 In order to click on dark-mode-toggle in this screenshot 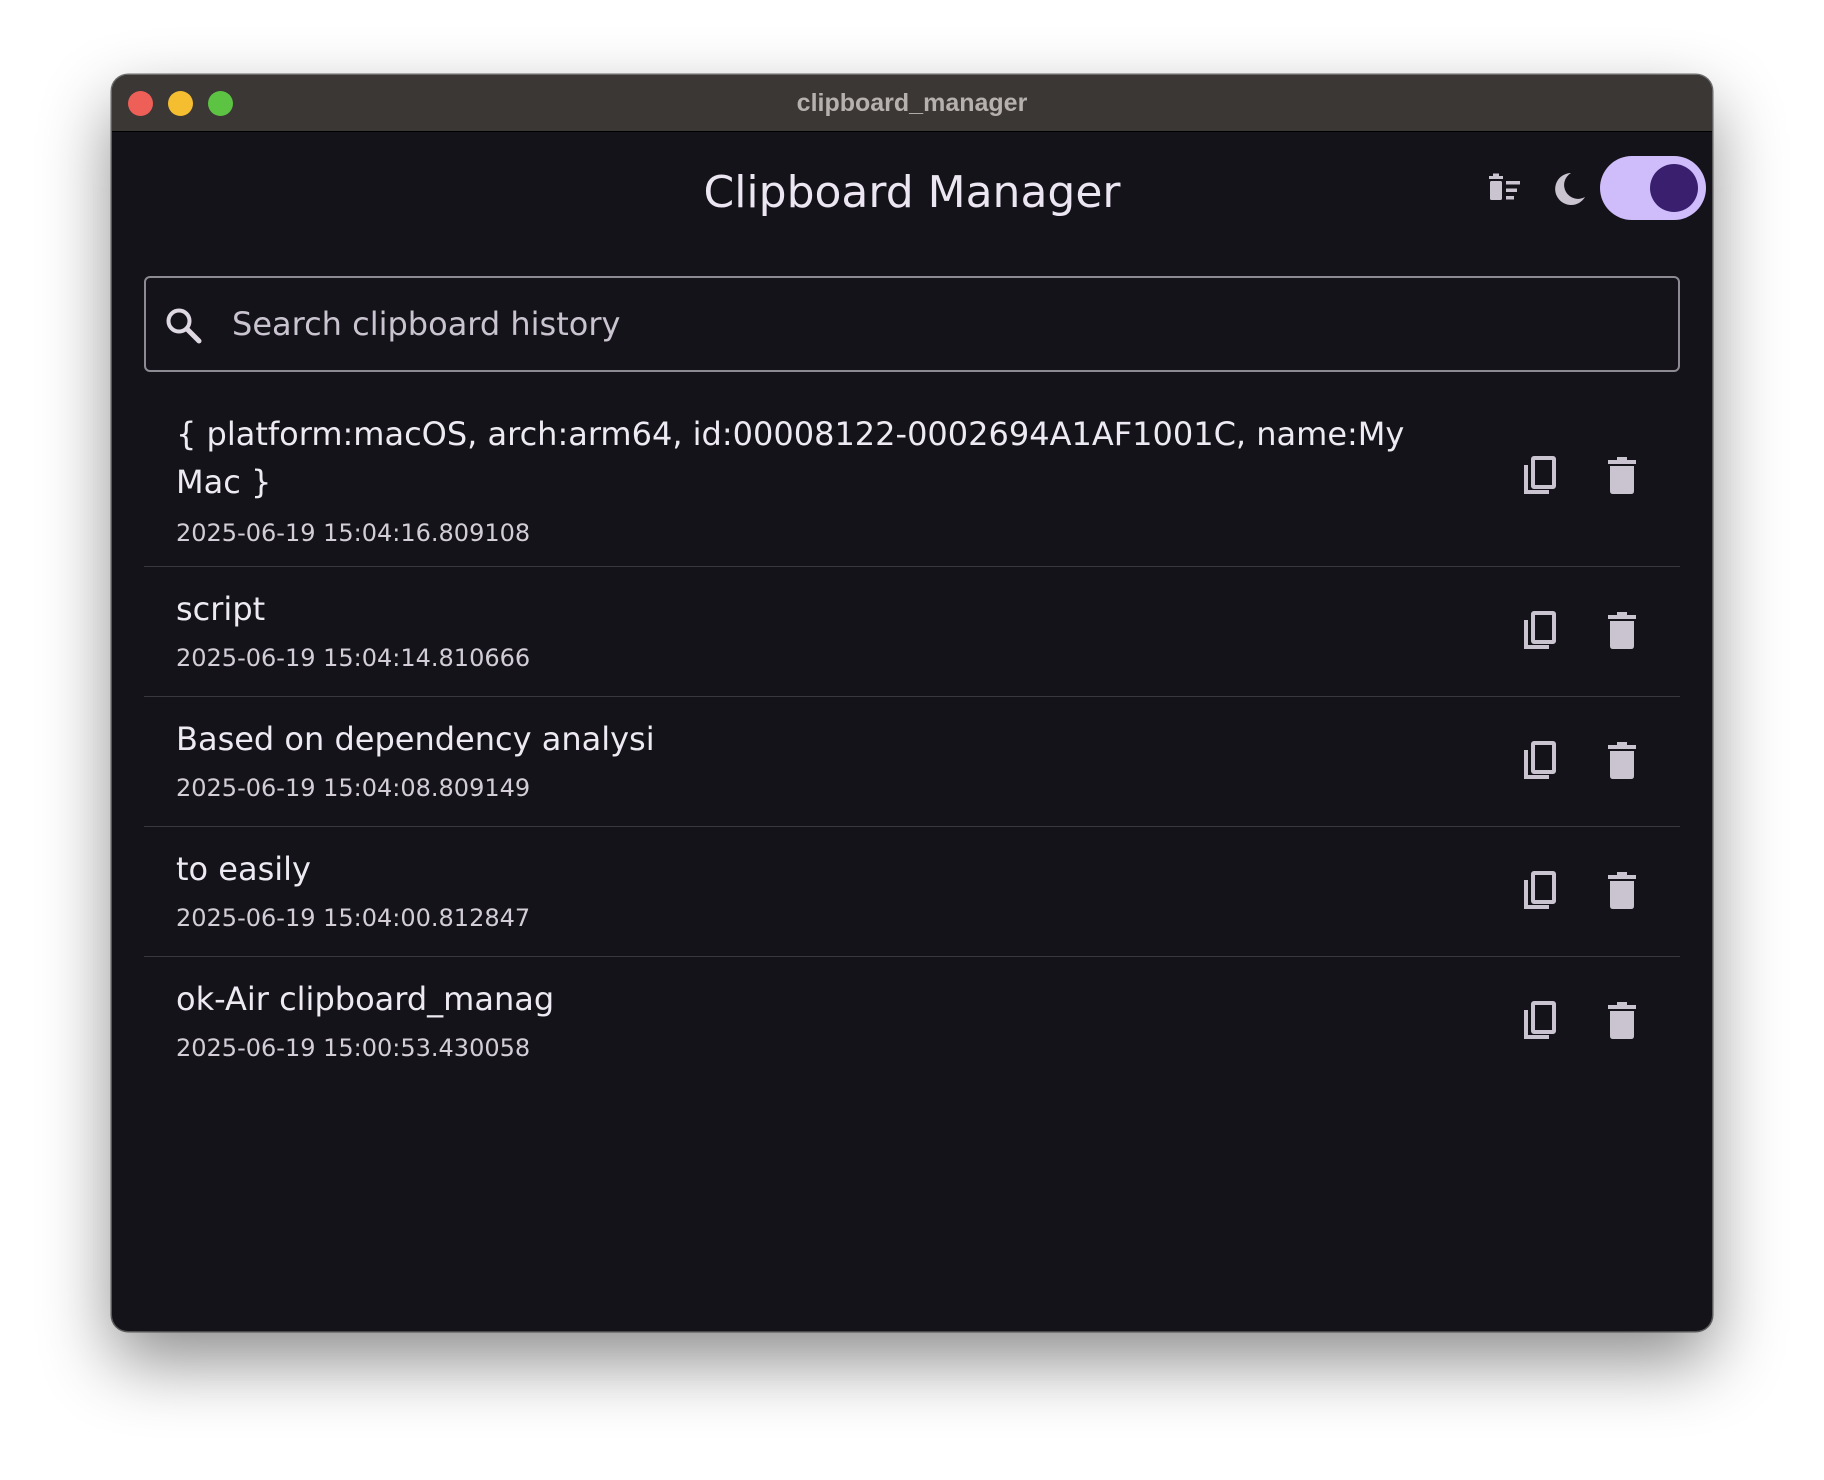, I will do `click(1653, 188)`.